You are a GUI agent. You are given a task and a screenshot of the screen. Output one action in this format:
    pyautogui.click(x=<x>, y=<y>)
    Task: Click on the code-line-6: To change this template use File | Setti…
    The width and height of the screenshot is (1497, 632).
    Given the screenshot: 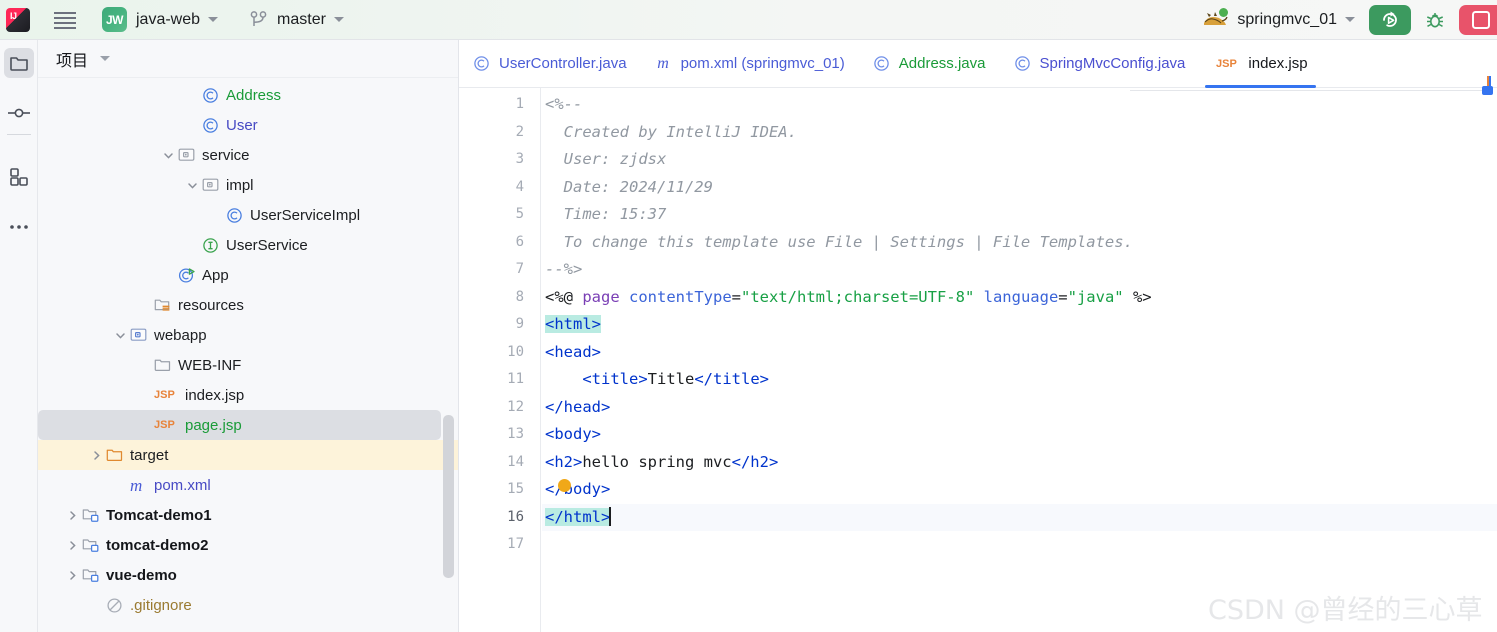 What is the action you would take?
    pyautogui.click(x=1019, y=243)
    